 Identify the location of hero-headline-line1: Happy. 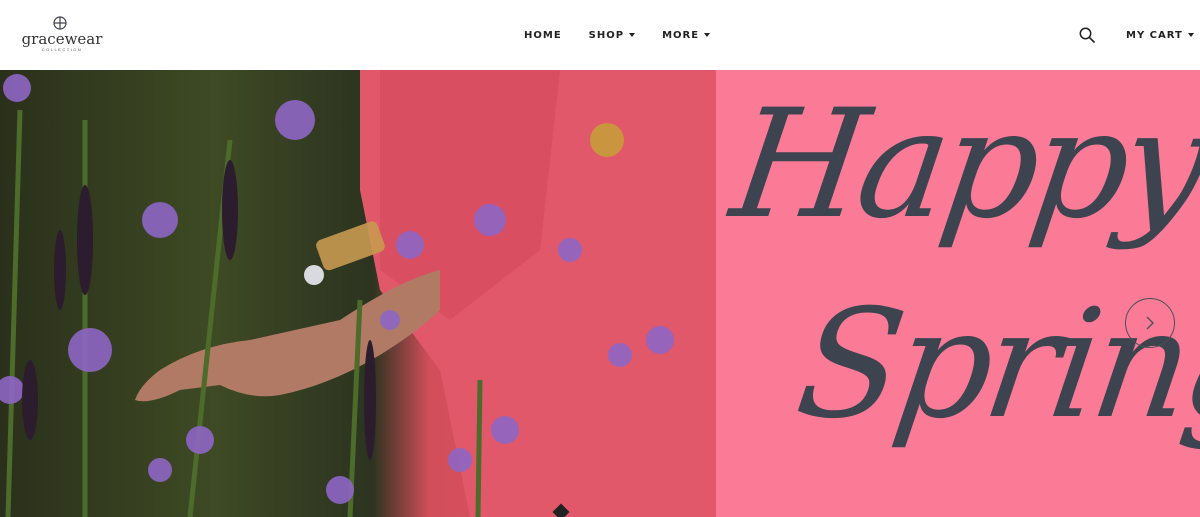
(961, 165).